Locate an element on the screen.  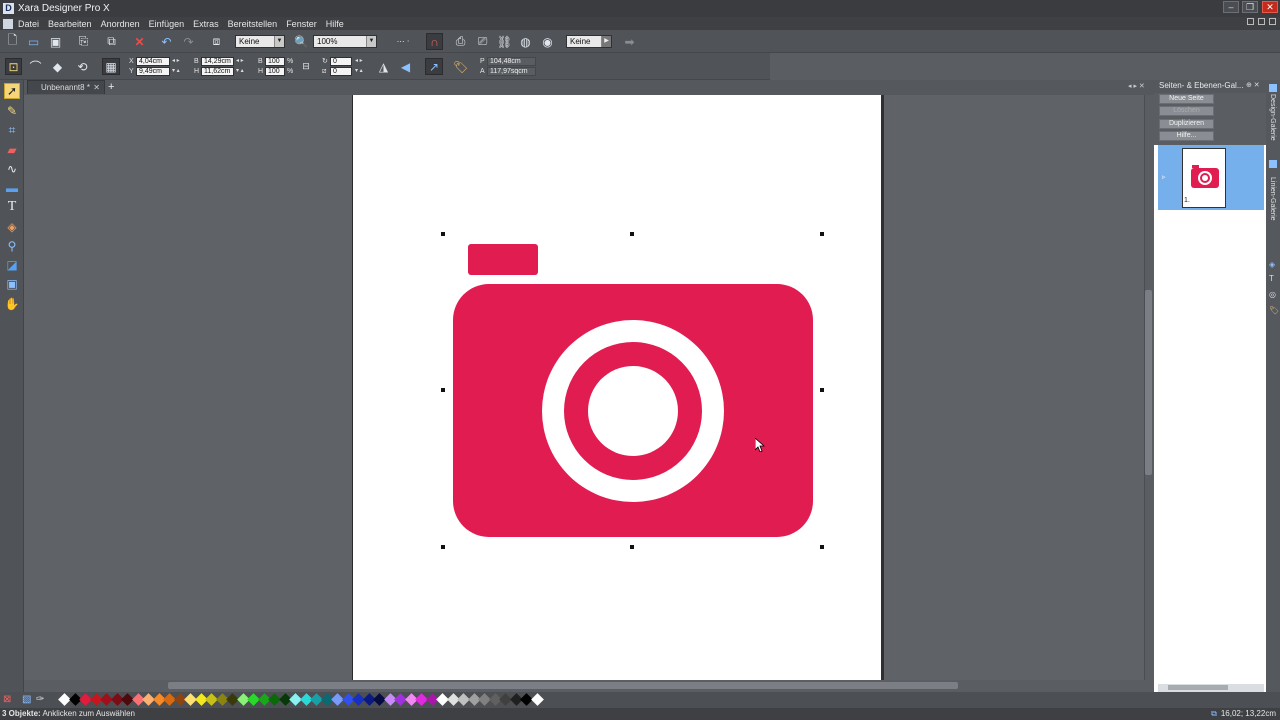
fill-tool-icon: ◈ is located at coordinates (12, 227).